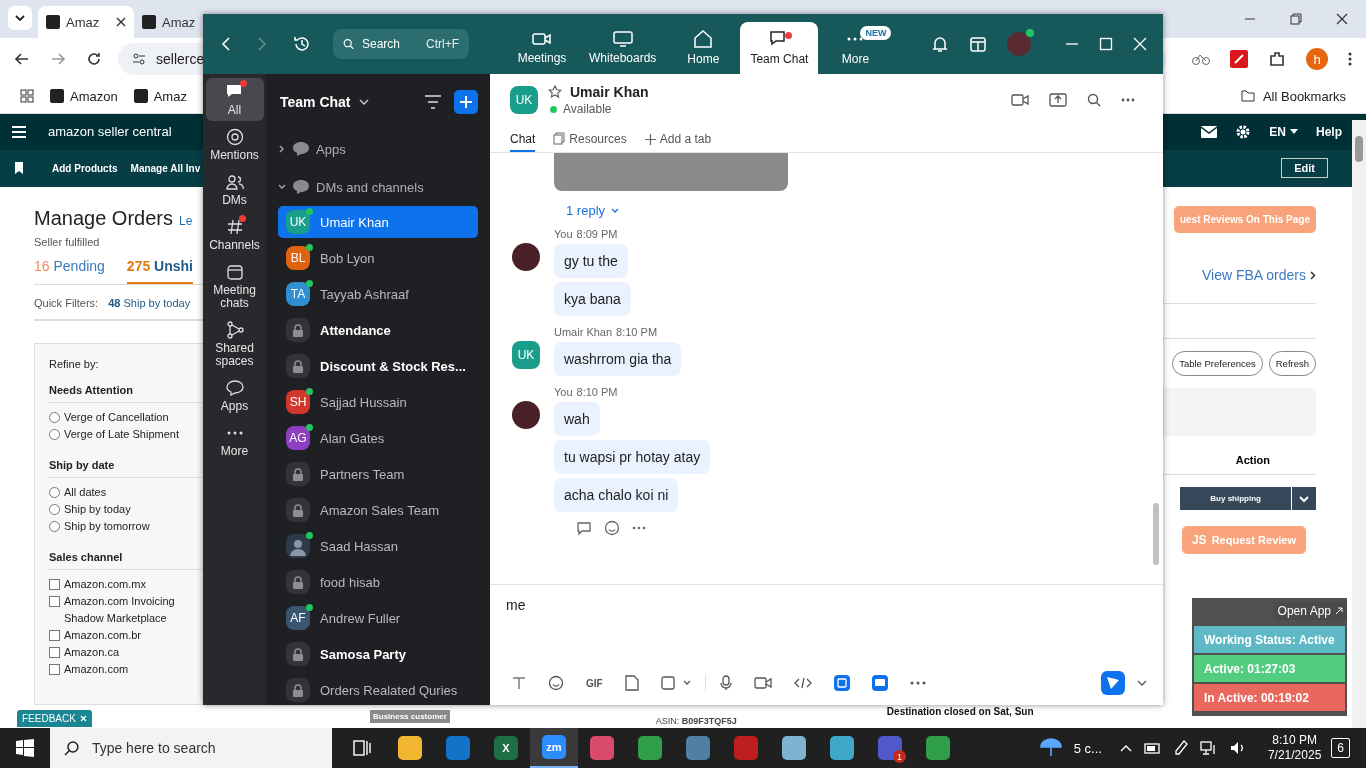 The image size is (1366, 768). Describe the element at coordinates (378, 689) in the screenshot. I see `chat-list-item: Orders Realated Quries` at that location.